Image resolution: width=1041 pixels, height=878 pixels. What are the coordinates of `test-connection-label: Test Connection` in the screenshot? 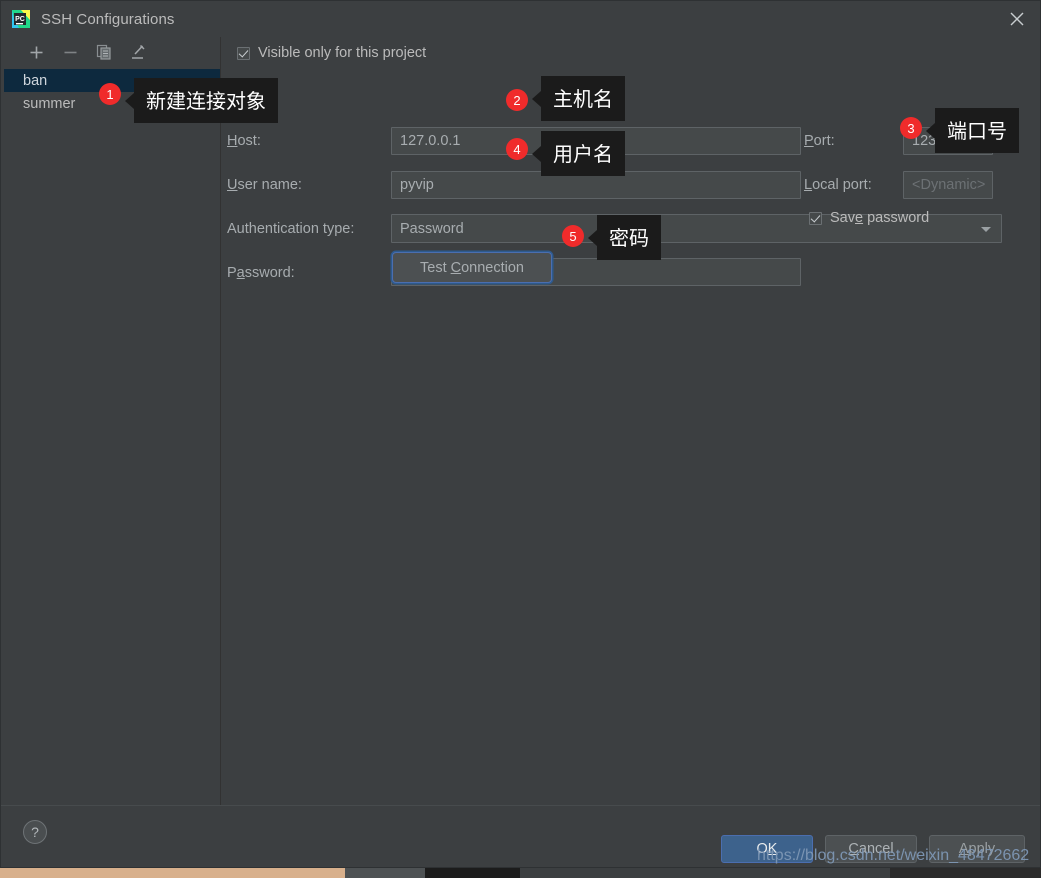 It's located at (472, 267).